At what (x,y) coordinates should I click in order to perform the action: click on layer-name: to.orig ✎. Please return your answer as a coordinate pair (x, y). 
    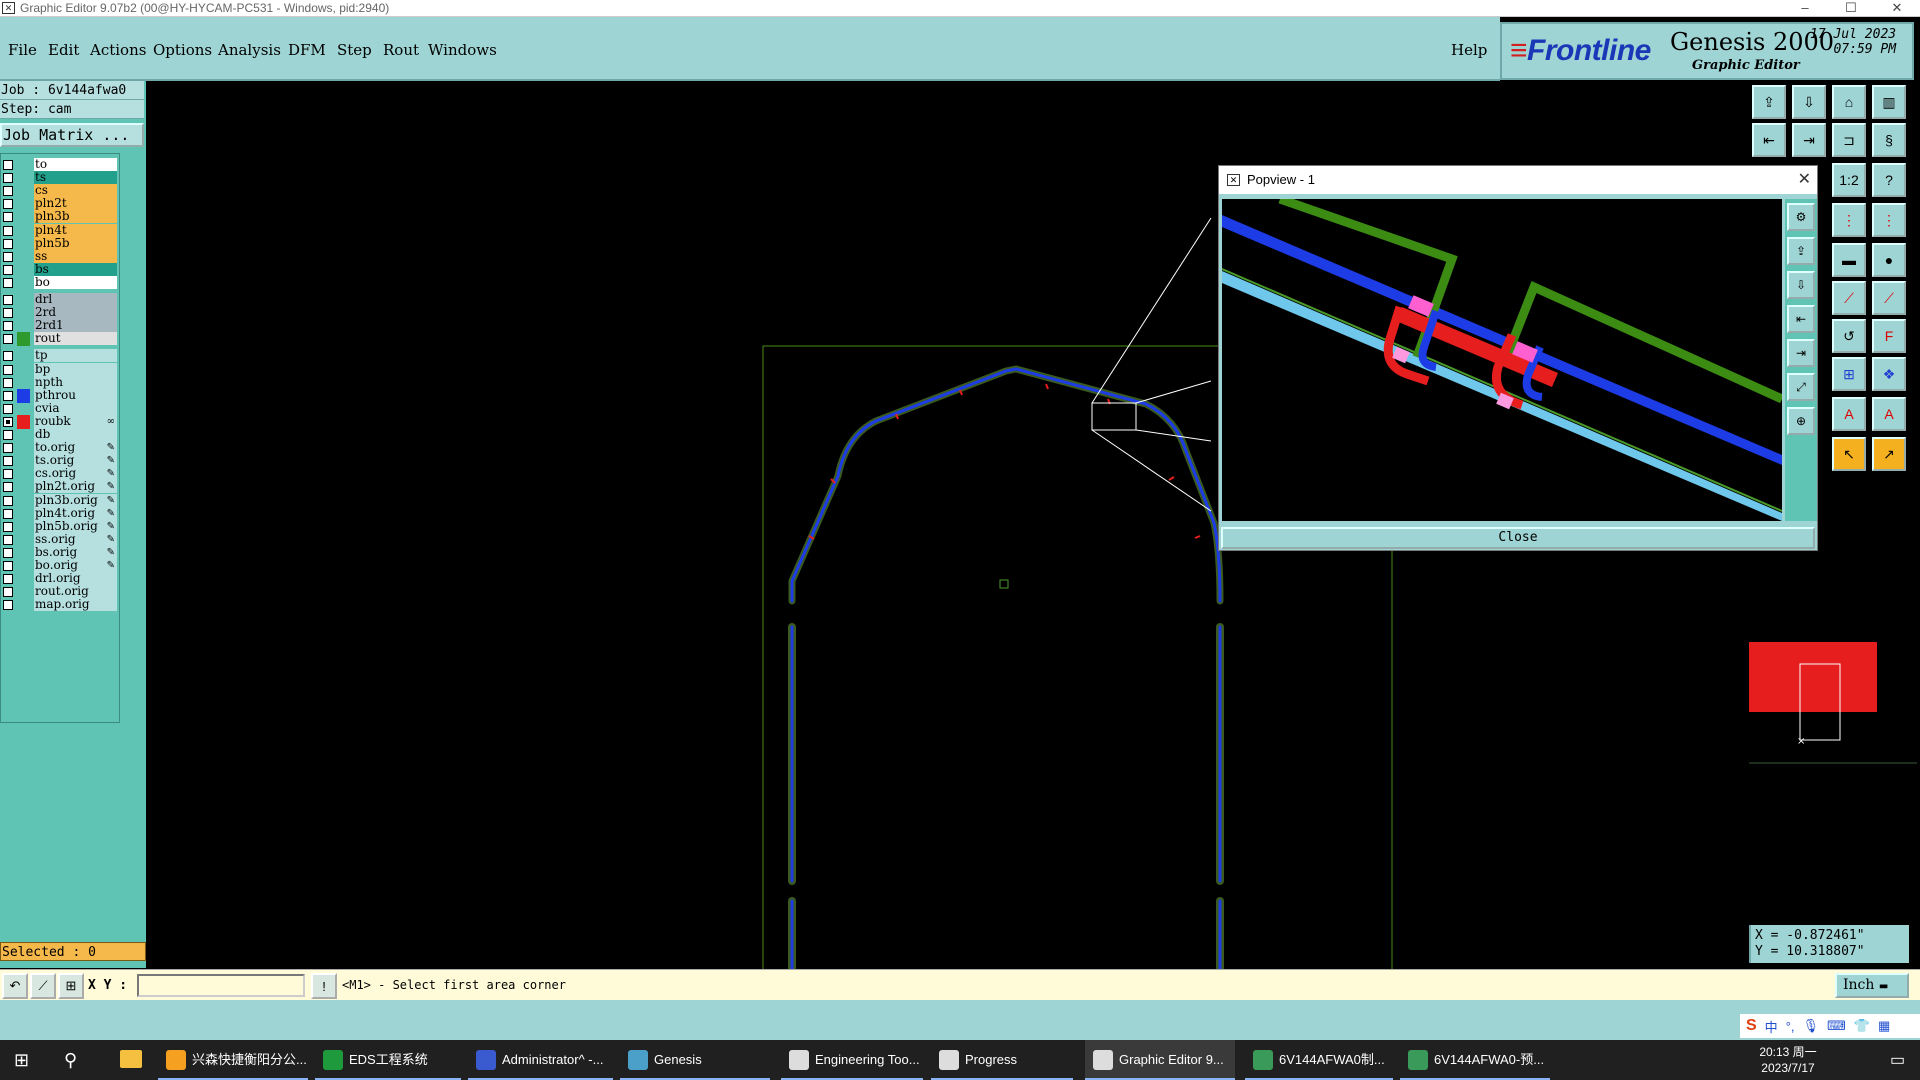
    Looking at the image, I should click on (75, 448).